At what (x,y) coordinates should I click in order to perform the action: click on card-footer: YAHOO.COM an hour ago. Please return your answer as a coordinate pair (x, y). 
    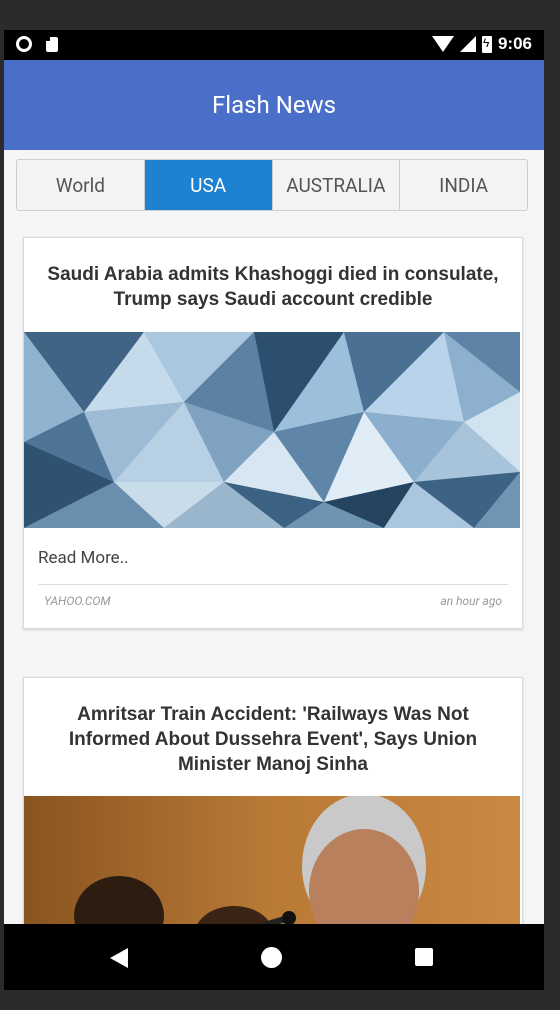
    Looking at the image, I should click on (273, 596).